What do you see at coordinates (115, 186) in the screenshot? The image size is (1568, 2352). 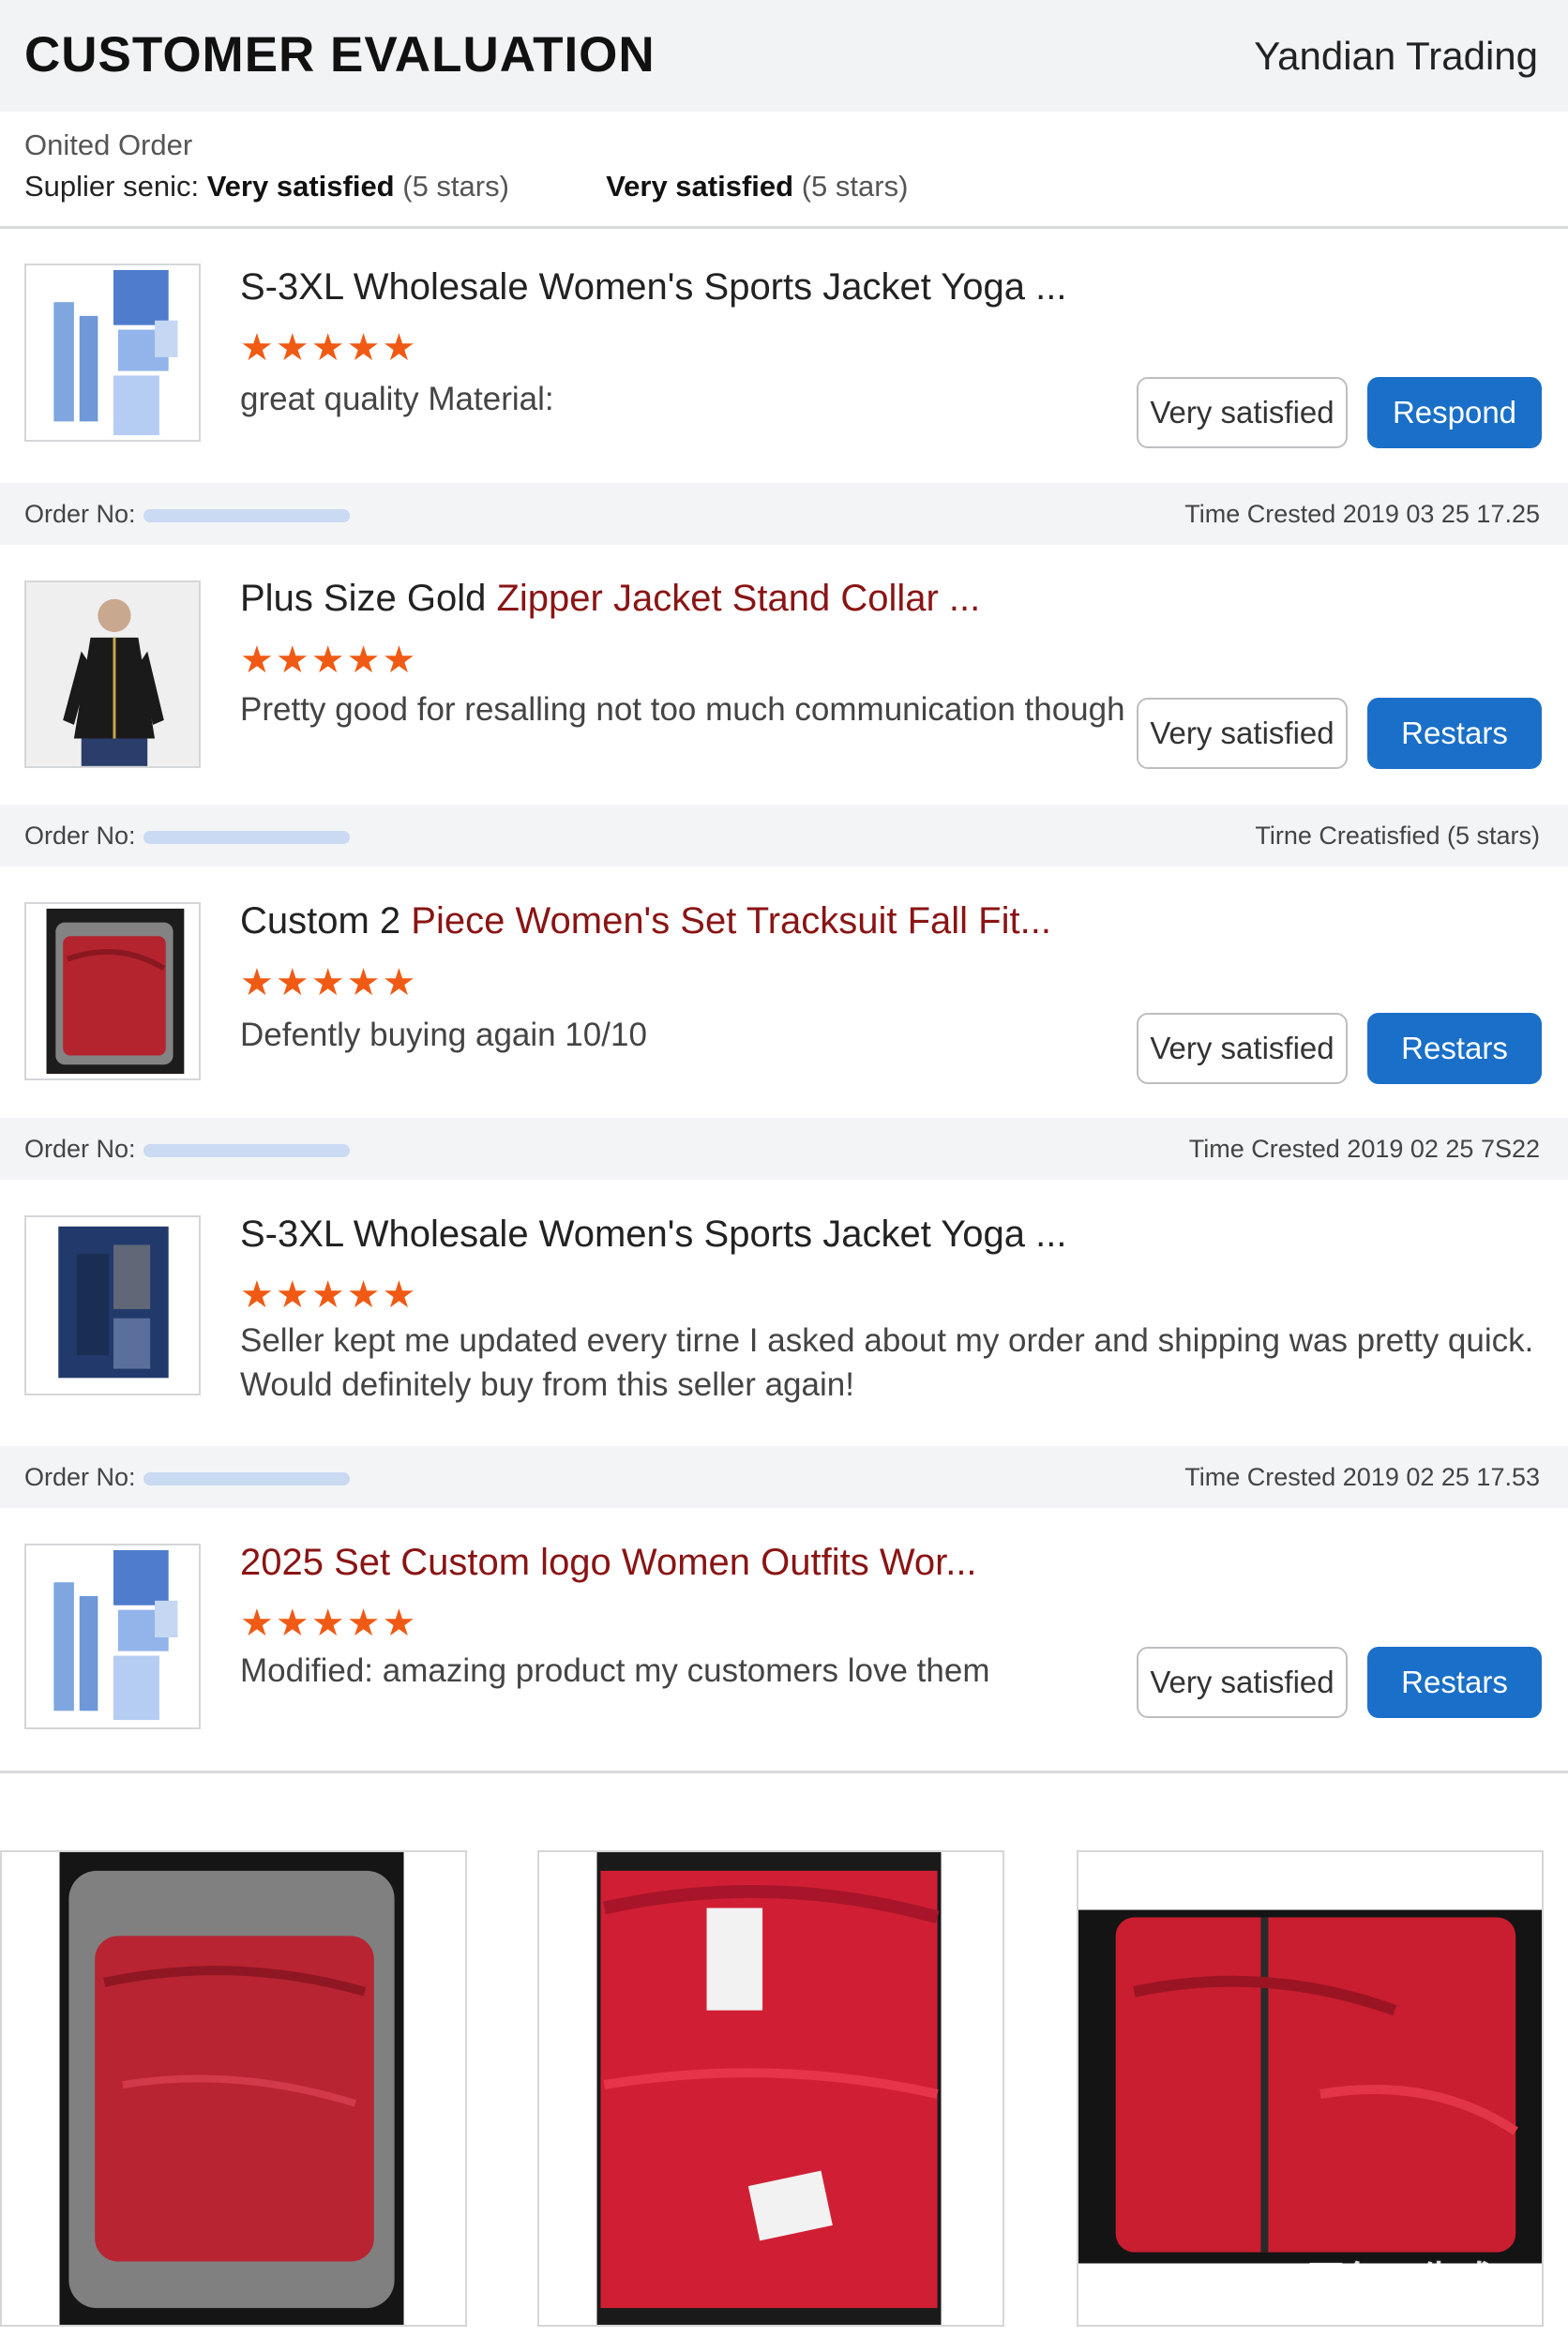 I see `supplier-label: Suplier senic:` at bounding box center [115, 186].